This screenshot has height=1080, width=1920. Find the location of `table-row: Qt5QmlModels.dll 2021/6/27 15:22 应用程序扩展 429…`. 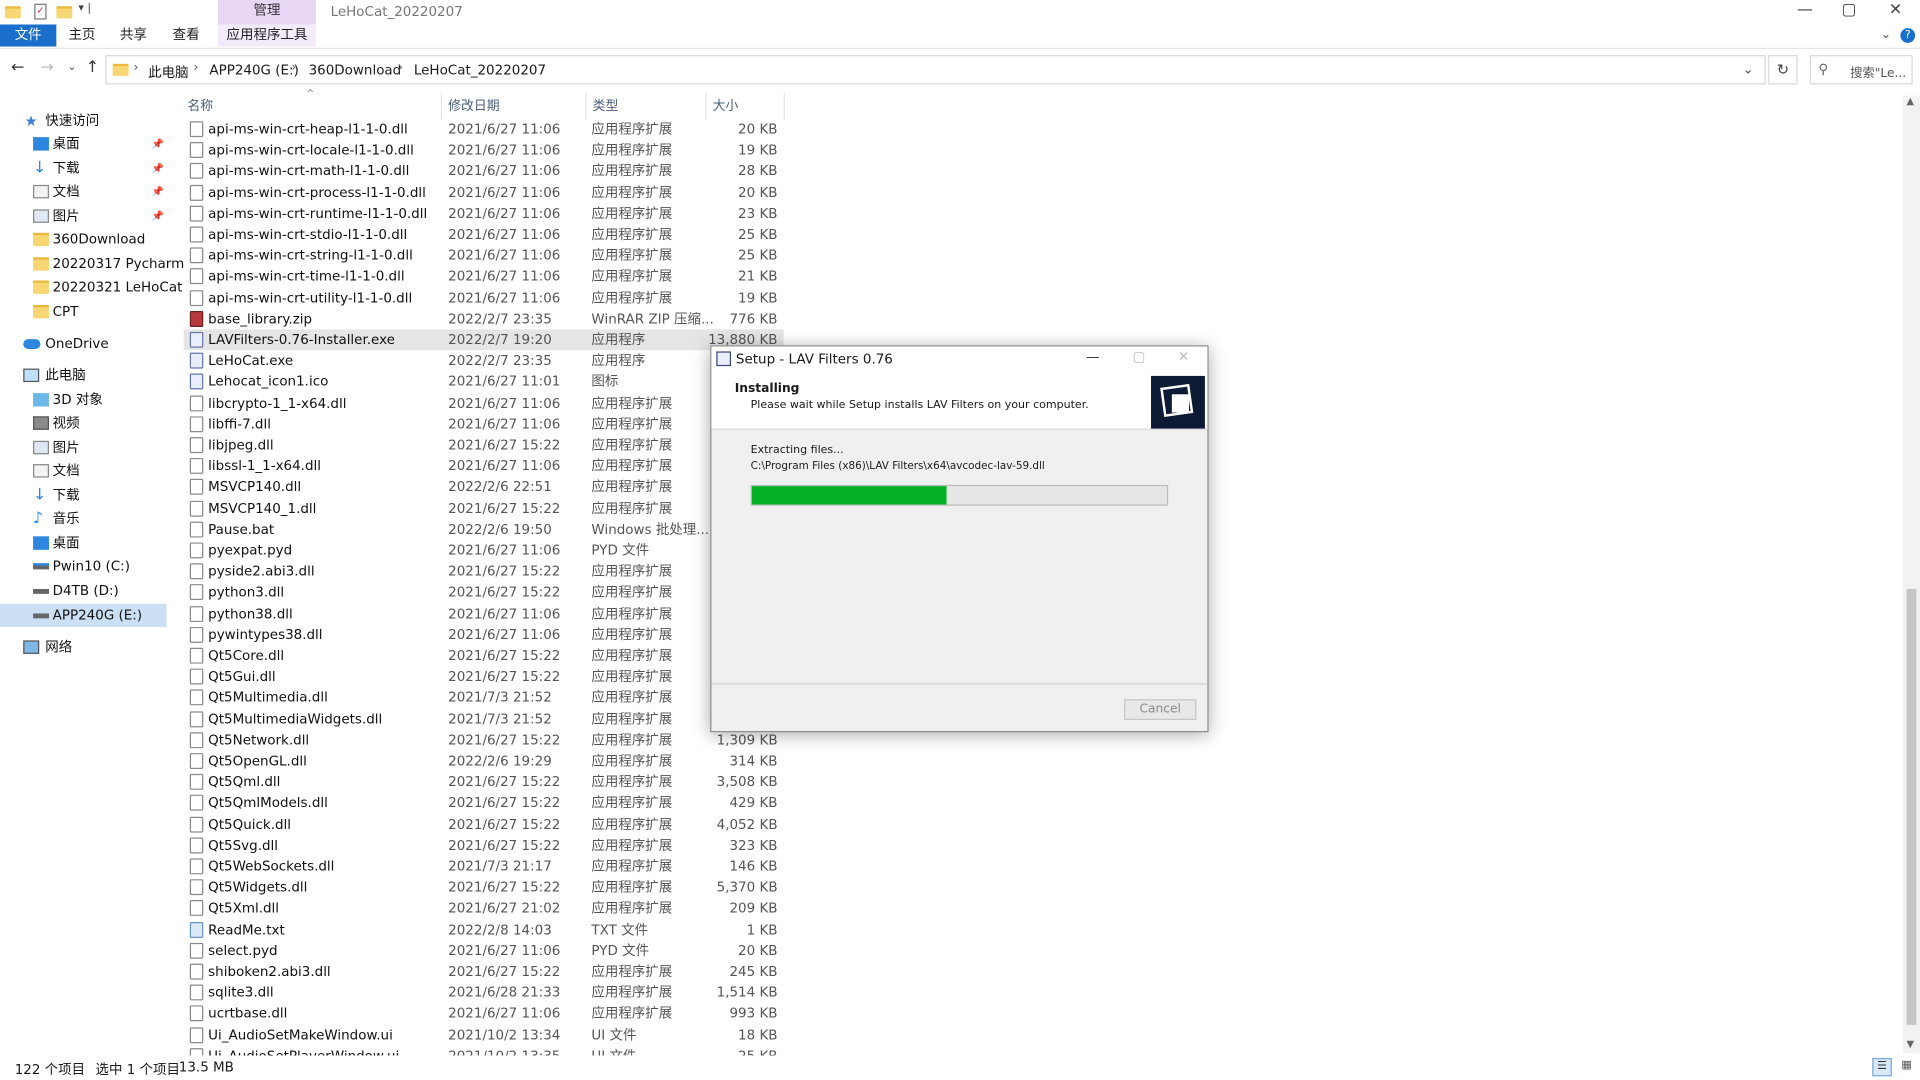

table-row: Qt5QmlModels.dll 2021/6/27 15:22 应用程序扩展 429… is located at coordinates (484, 803).